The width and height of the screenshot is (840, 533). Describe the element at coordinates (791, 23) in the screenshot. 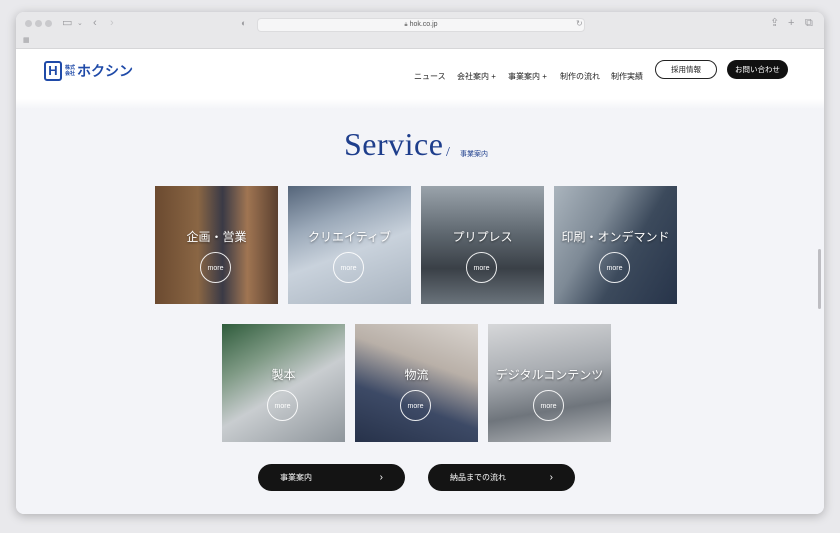

I see `new-tab-icon: +` at that location.